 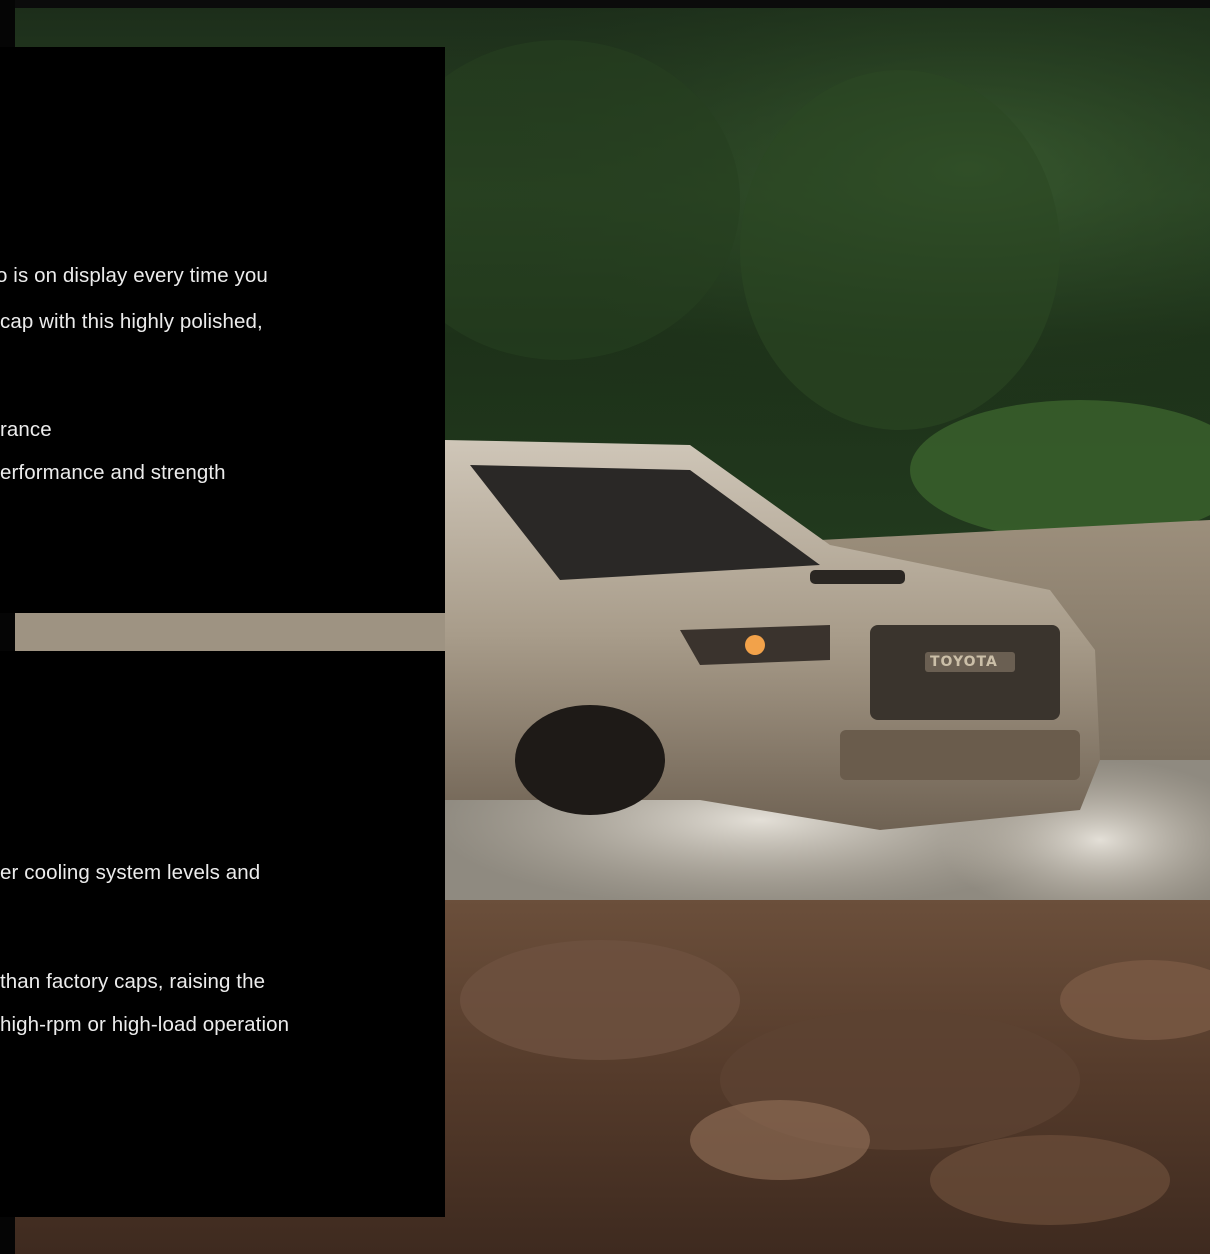 What do you see at coordinates (145, 1024) in the screenshot?
I see `panel-text-line: high-rpm or high-load operation` at bounding box center [145, 1024].